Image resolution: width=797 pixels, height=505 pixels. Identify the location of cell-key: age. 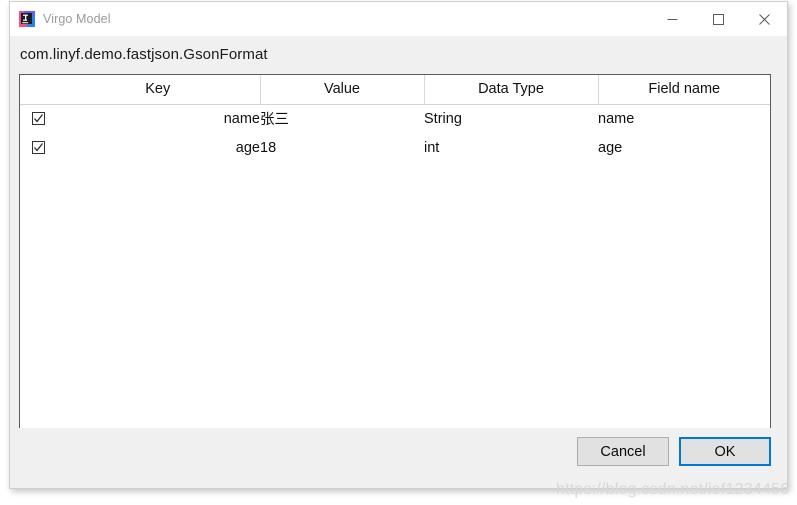
(158, 147).